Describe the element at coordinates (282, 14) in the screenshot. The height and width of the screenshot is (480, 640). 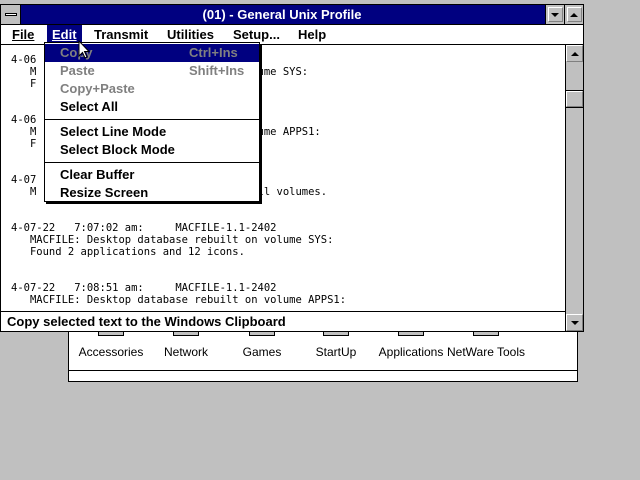
I see `window-title: (01) - General Unix Profile` at that location.